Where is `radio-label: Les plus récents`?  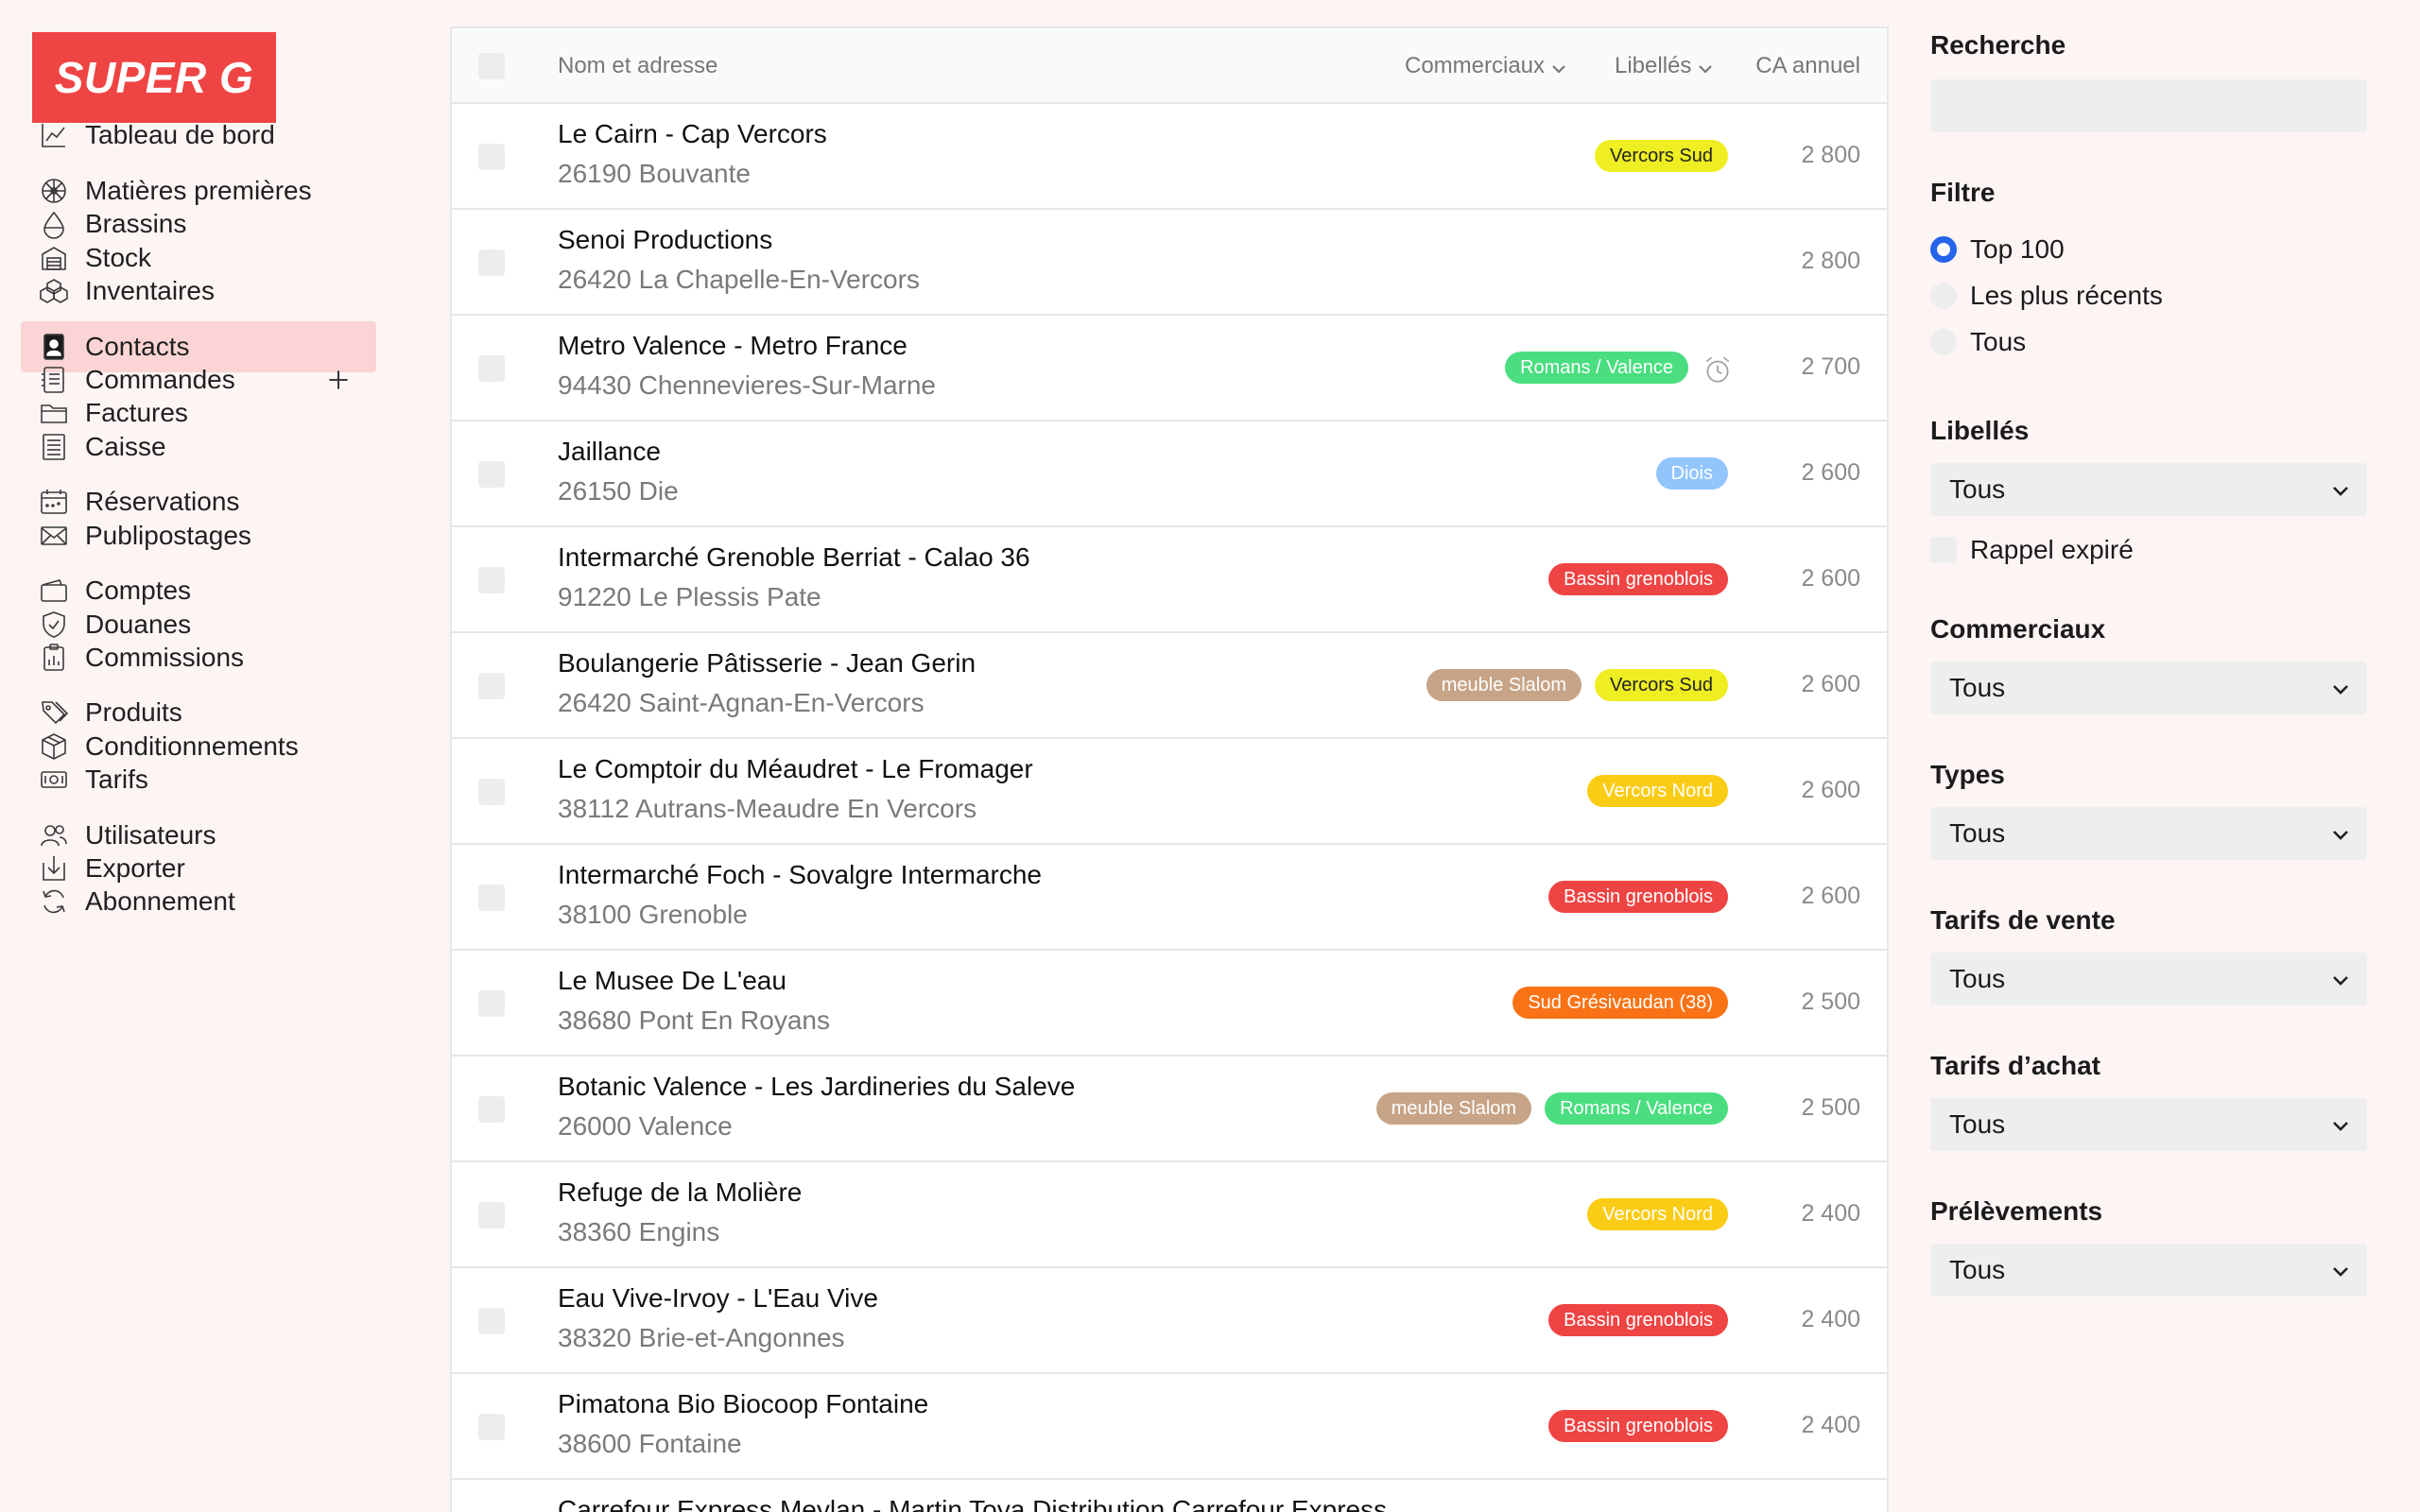 radio-label: Les plus récents is located at coordinates (2066, 295).